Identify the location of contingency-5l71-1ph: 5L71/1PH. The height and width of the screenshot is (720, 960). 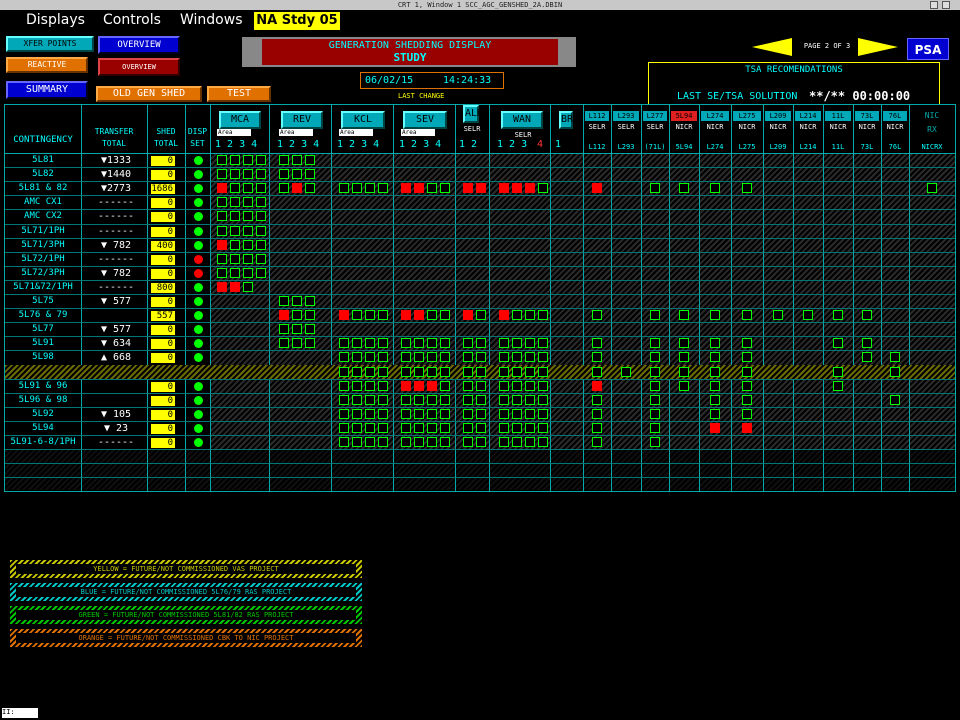
(43, 231).